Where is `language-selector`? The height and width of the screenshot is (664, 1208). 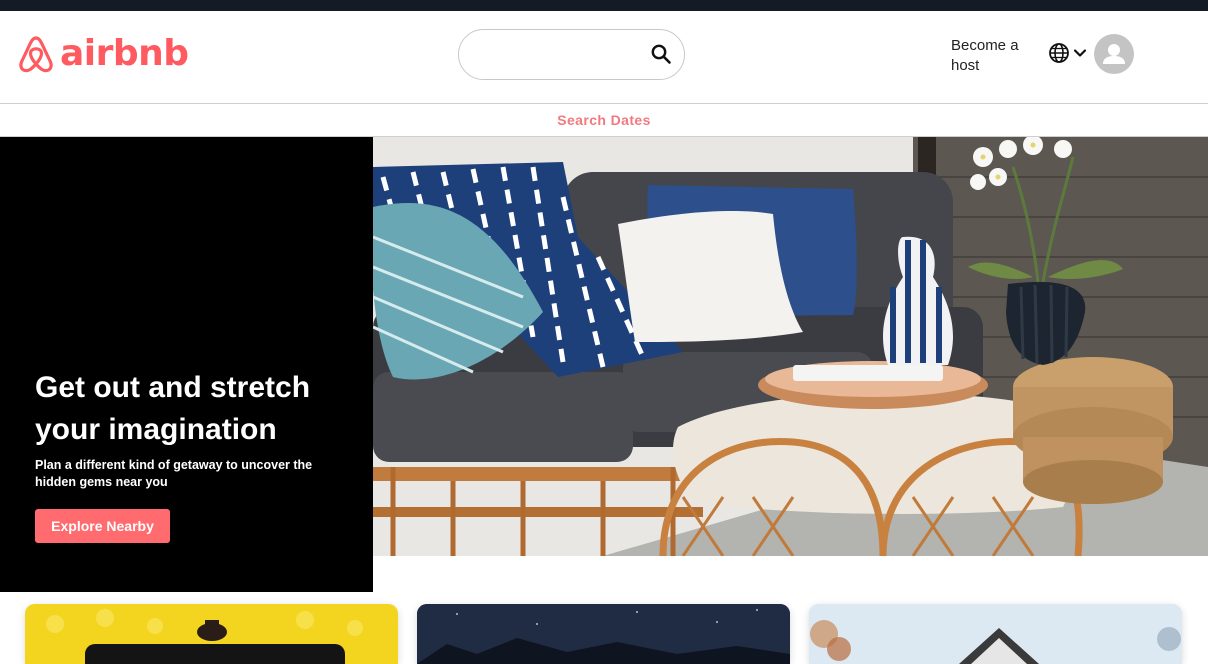
language-selector is located at coordinates (1068, 53).